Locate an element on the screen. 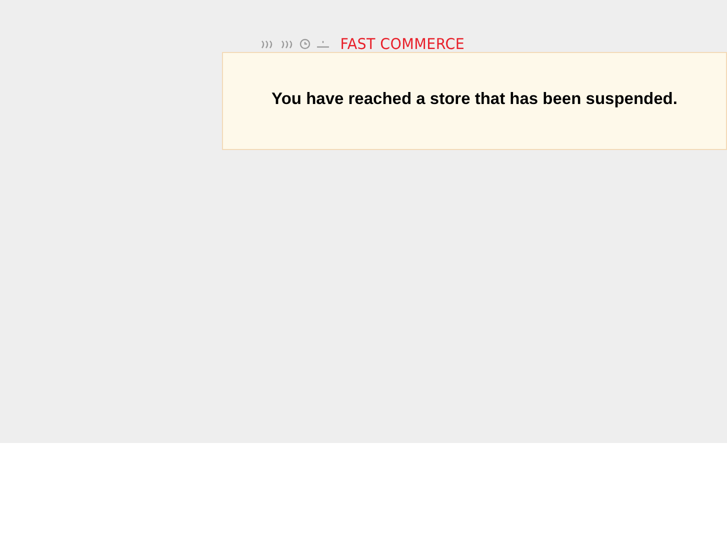 This screenshot has width=727, height=545. logo-mark-icon is located at coordinates (296, 44).